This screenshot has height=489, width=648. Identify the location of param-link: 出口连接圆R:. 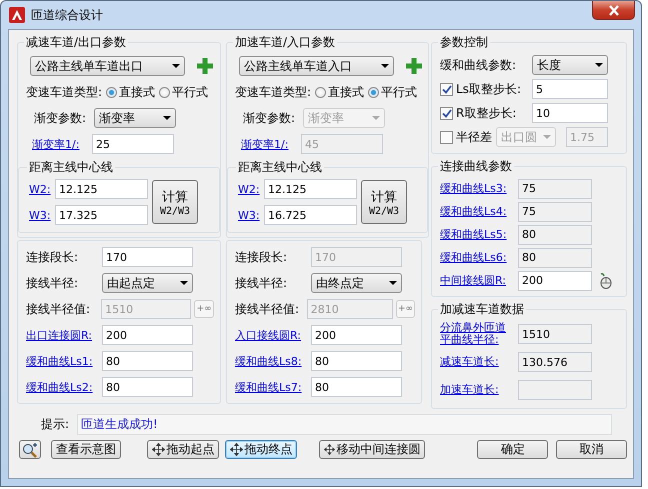
(62, 335).